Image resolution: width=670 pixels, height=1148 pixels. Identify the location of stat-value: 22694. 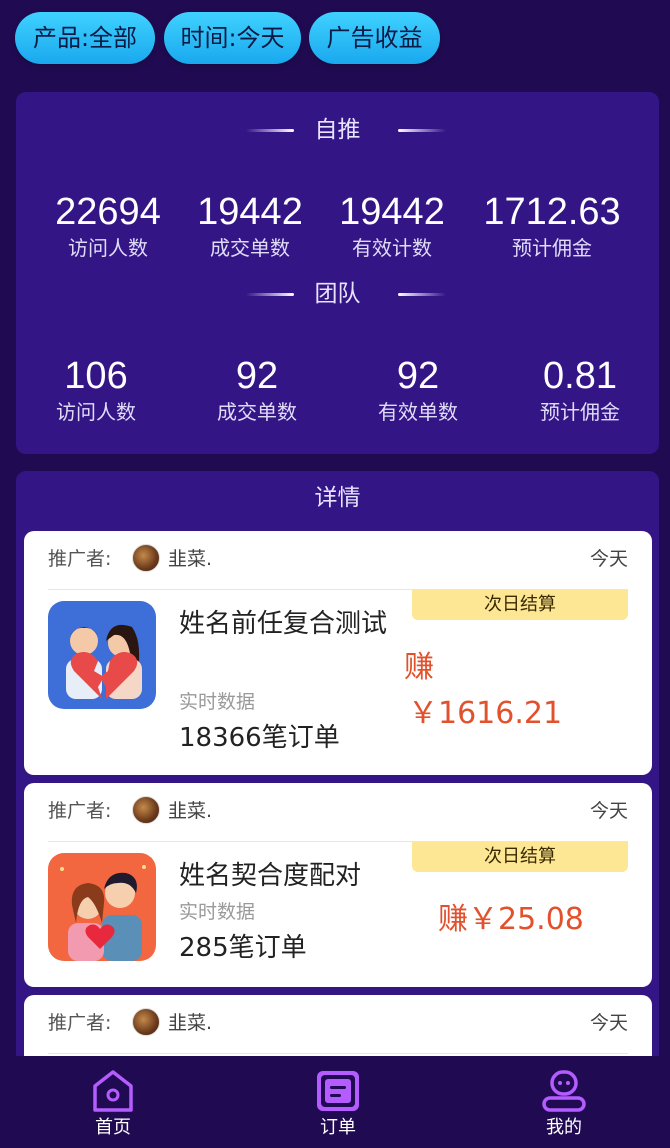
(108, 212).